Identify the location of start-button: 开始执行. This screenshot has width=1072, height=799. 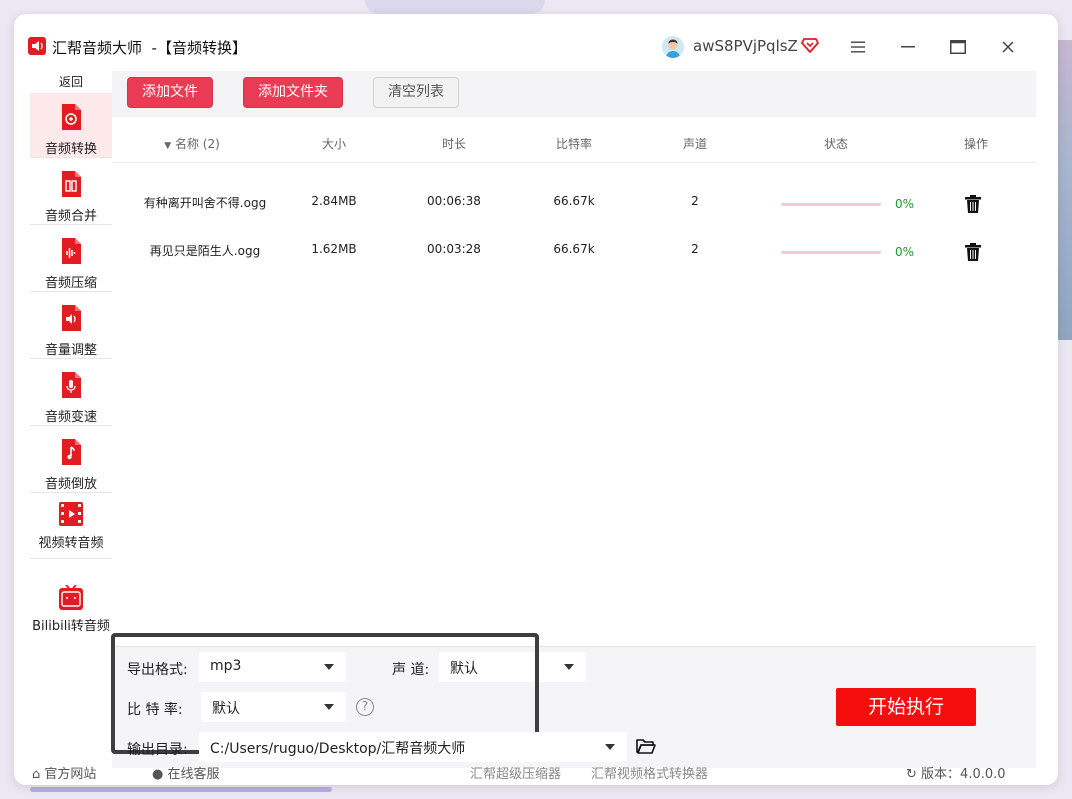
(906, 707).